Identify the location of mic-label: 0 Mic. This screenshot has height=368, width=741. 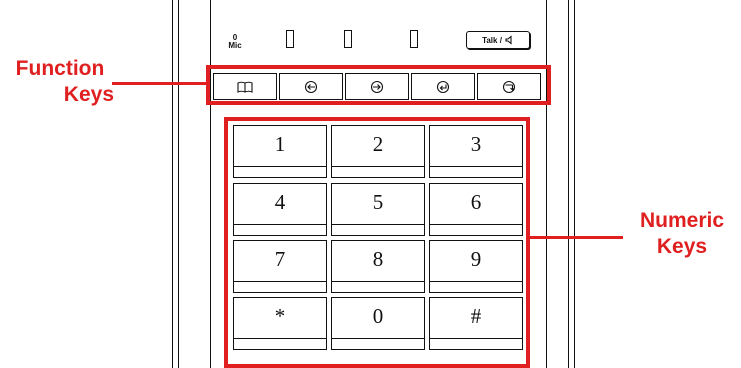
(235, 42).